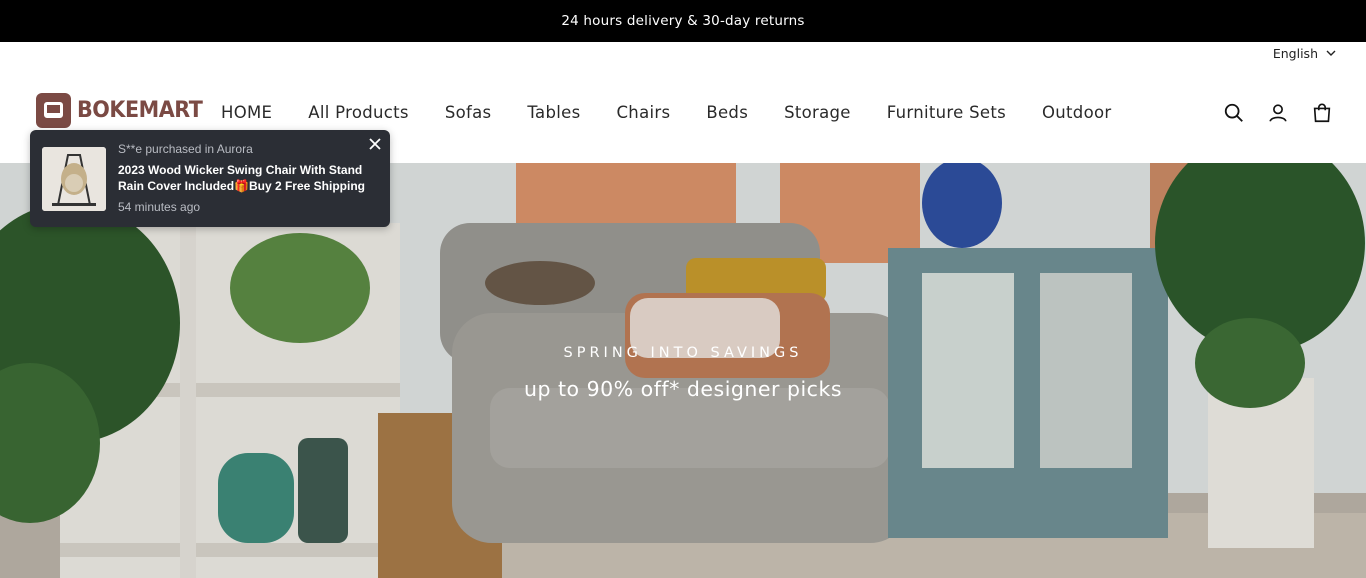 Image resolution: width=1366 pixels, height=578 pixels. What do you see at coordinates (683, 353) in the screenshot?
I see `hero-eyebrow: SPRING INTO SAVINGS` at bounding box center [683, 353].